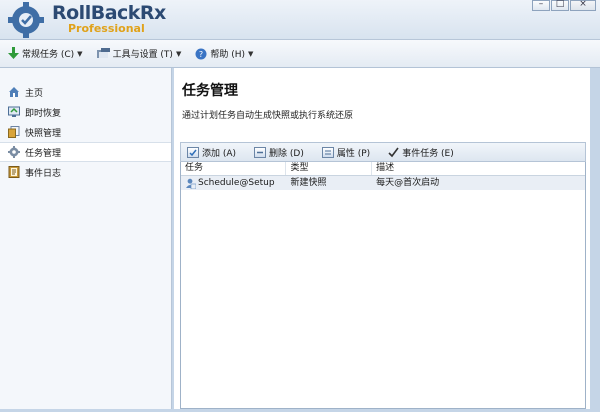  What do you see at coordinates (428, 153) in the screenshot?
I see `event-task-button-label: 事件任务 (E)` at bounding box center [428, 153].